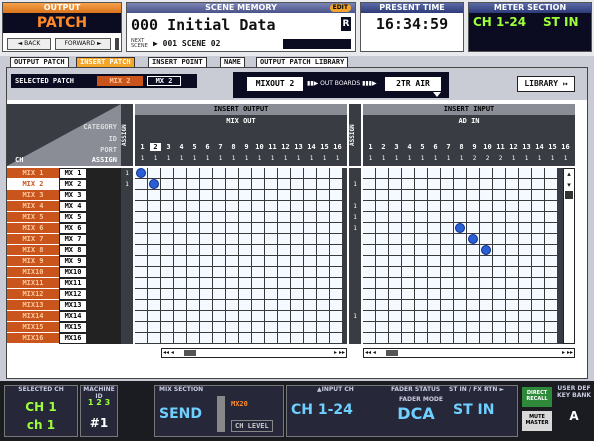  What do you see at coordinates (33, 217) in the screenshot?
I see `channel-label: MIX 5` at bounding box center [33, 217].